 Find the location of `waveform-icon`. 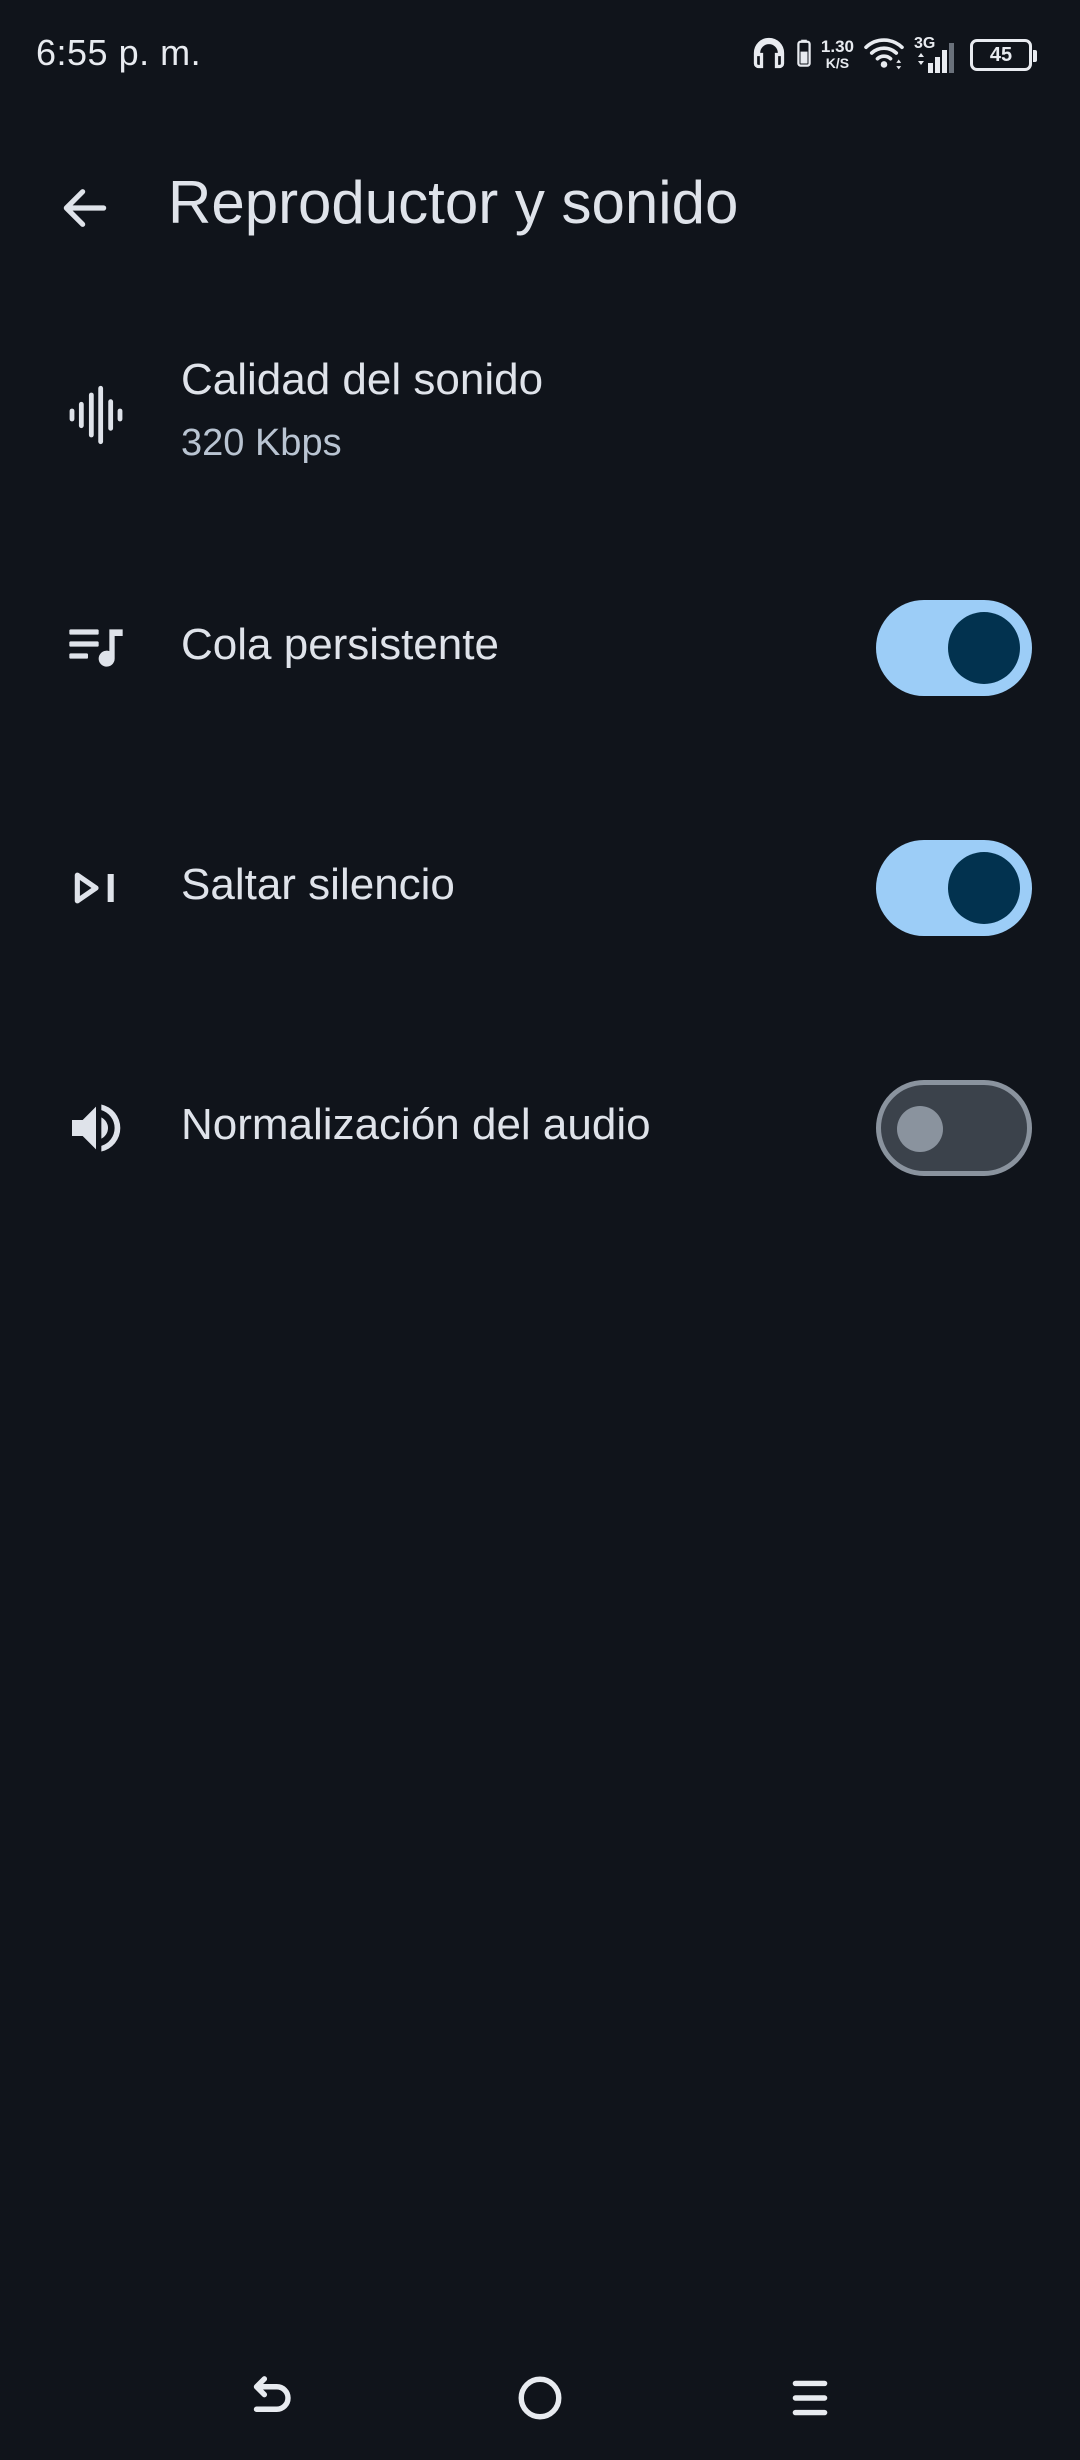

waveform-icon is located at coordinates (96, 415).